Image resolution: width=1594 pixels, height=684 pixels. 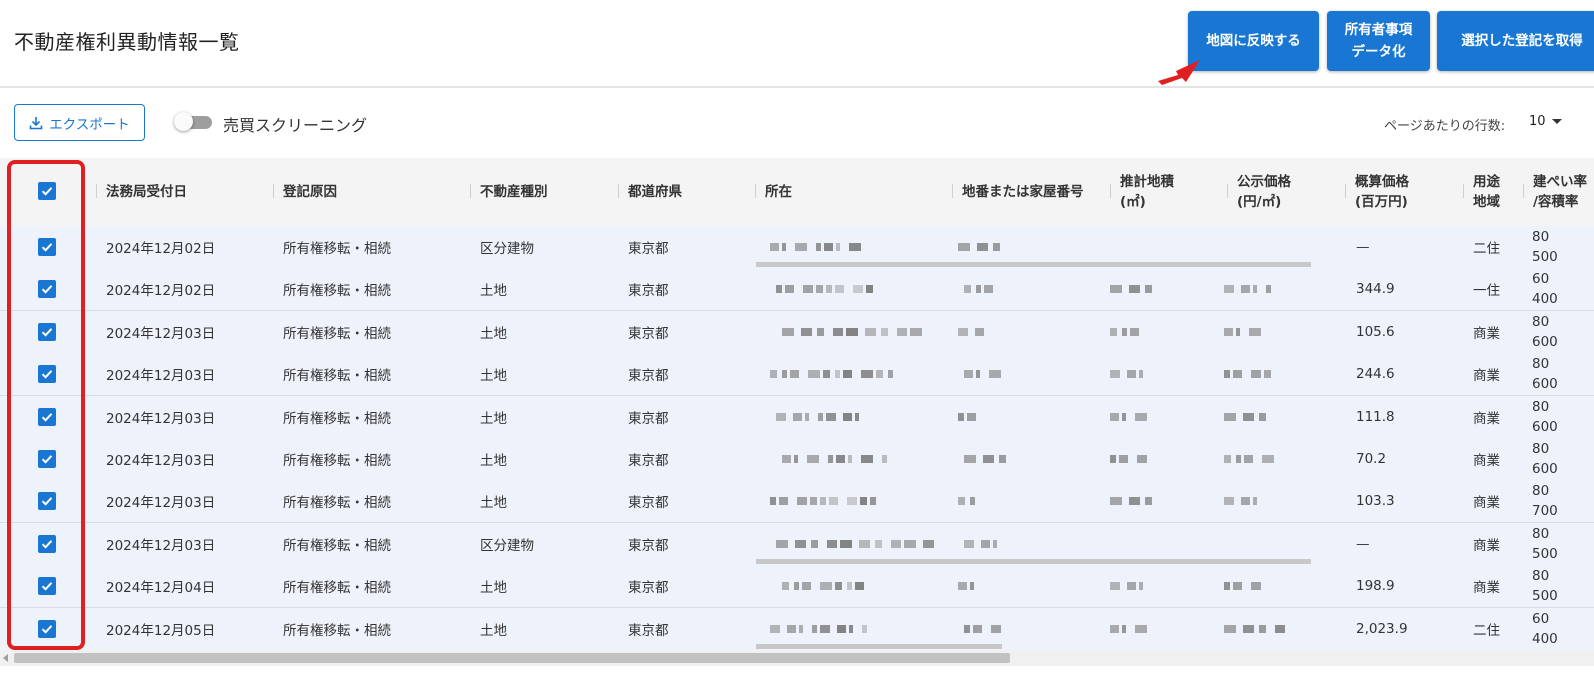 I want to click on column-header-lot: 地番または家屋番号, so click(x=1023, y=192).